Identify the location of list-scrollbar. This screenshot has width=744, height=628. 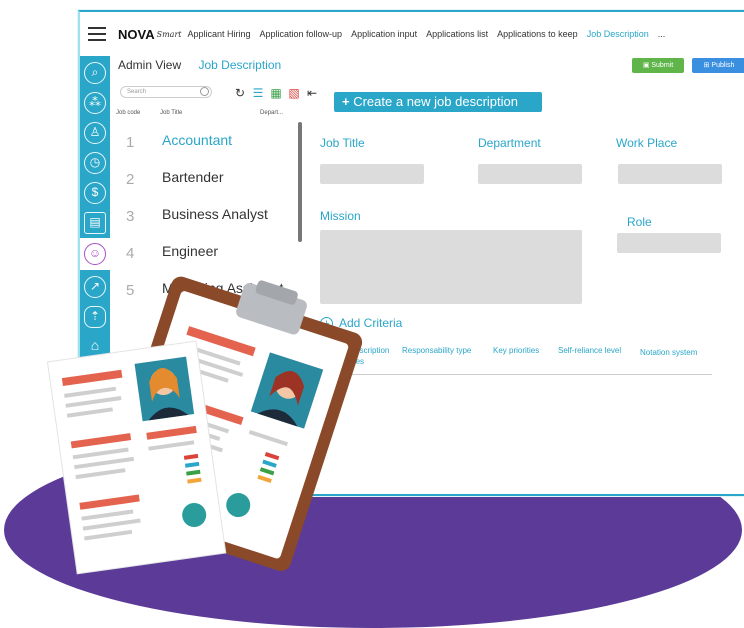
(300, 182).